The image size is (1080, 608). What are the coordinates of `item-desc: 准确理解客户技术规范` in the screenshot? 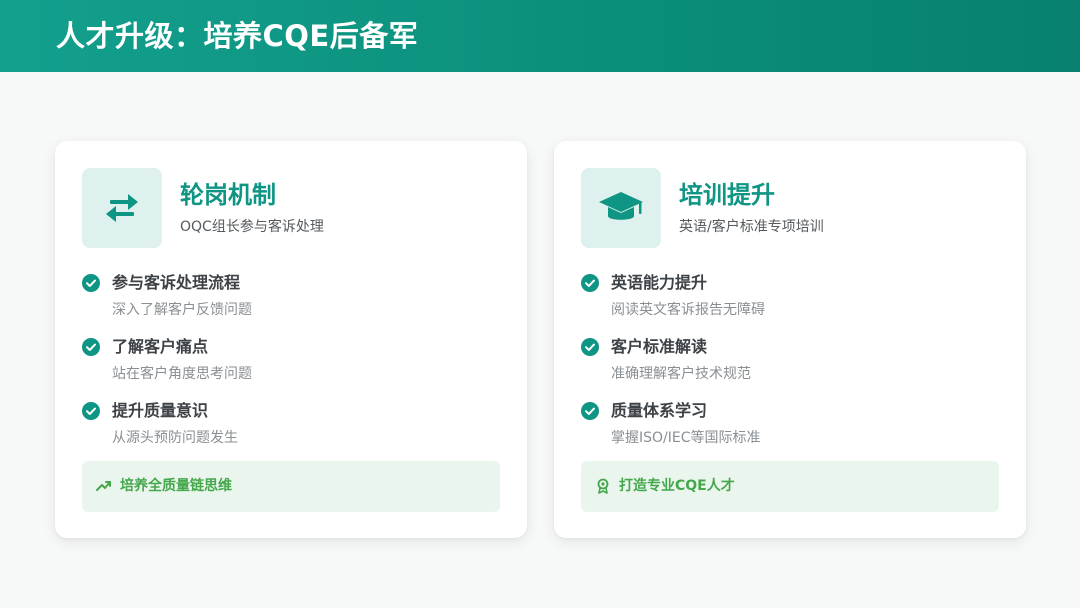 It's located at (681, 374).